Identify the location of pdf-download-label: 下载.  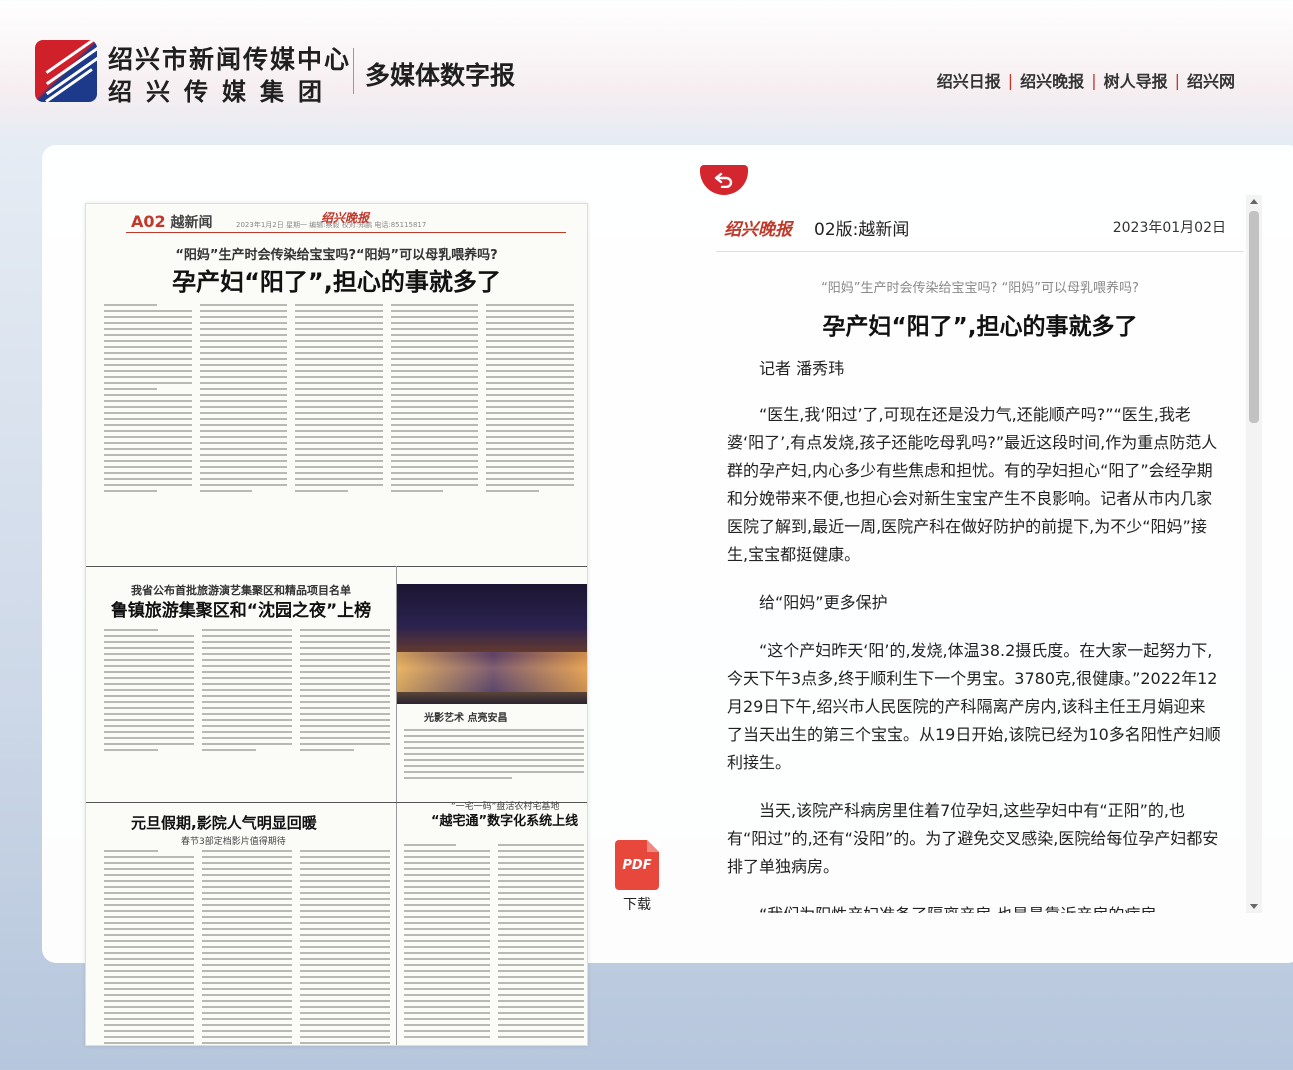
(637, 904).